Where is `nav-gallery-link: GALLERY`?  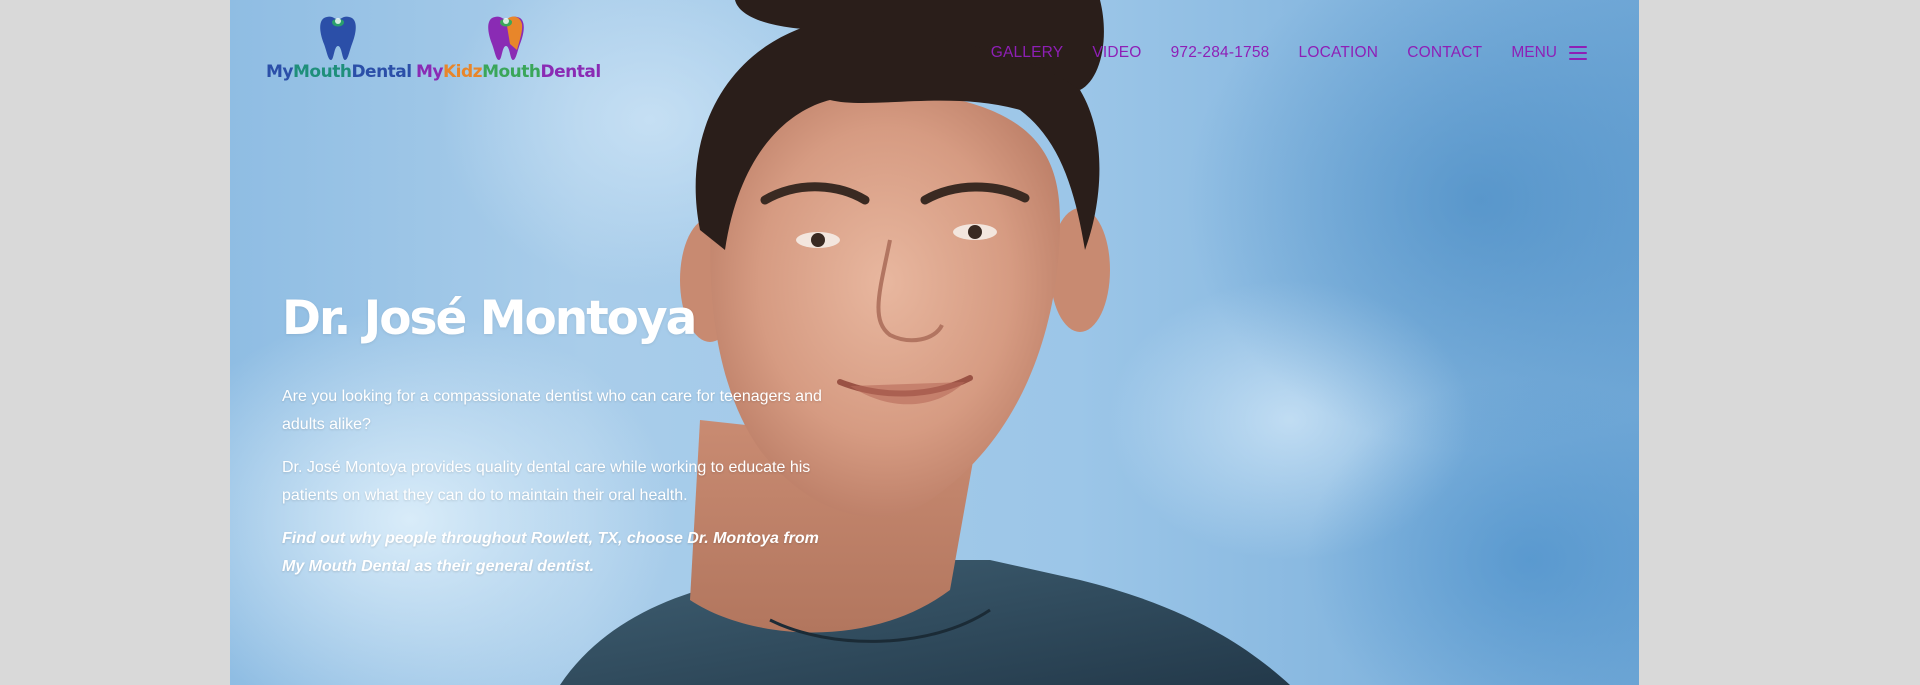 nav-gallery-link: GALLERY is located at coordinates (1027, 53).